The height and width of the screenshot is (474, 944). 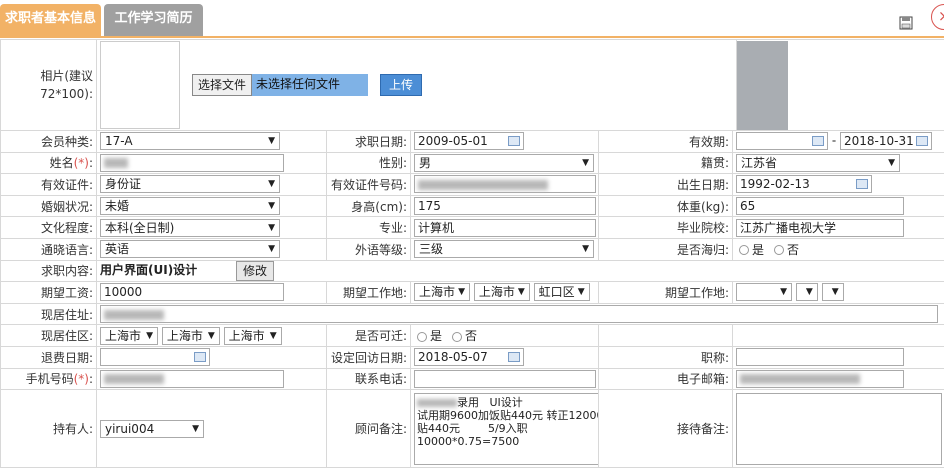 I want to click on gender-label: 性别:, so click(x=368, y=163).